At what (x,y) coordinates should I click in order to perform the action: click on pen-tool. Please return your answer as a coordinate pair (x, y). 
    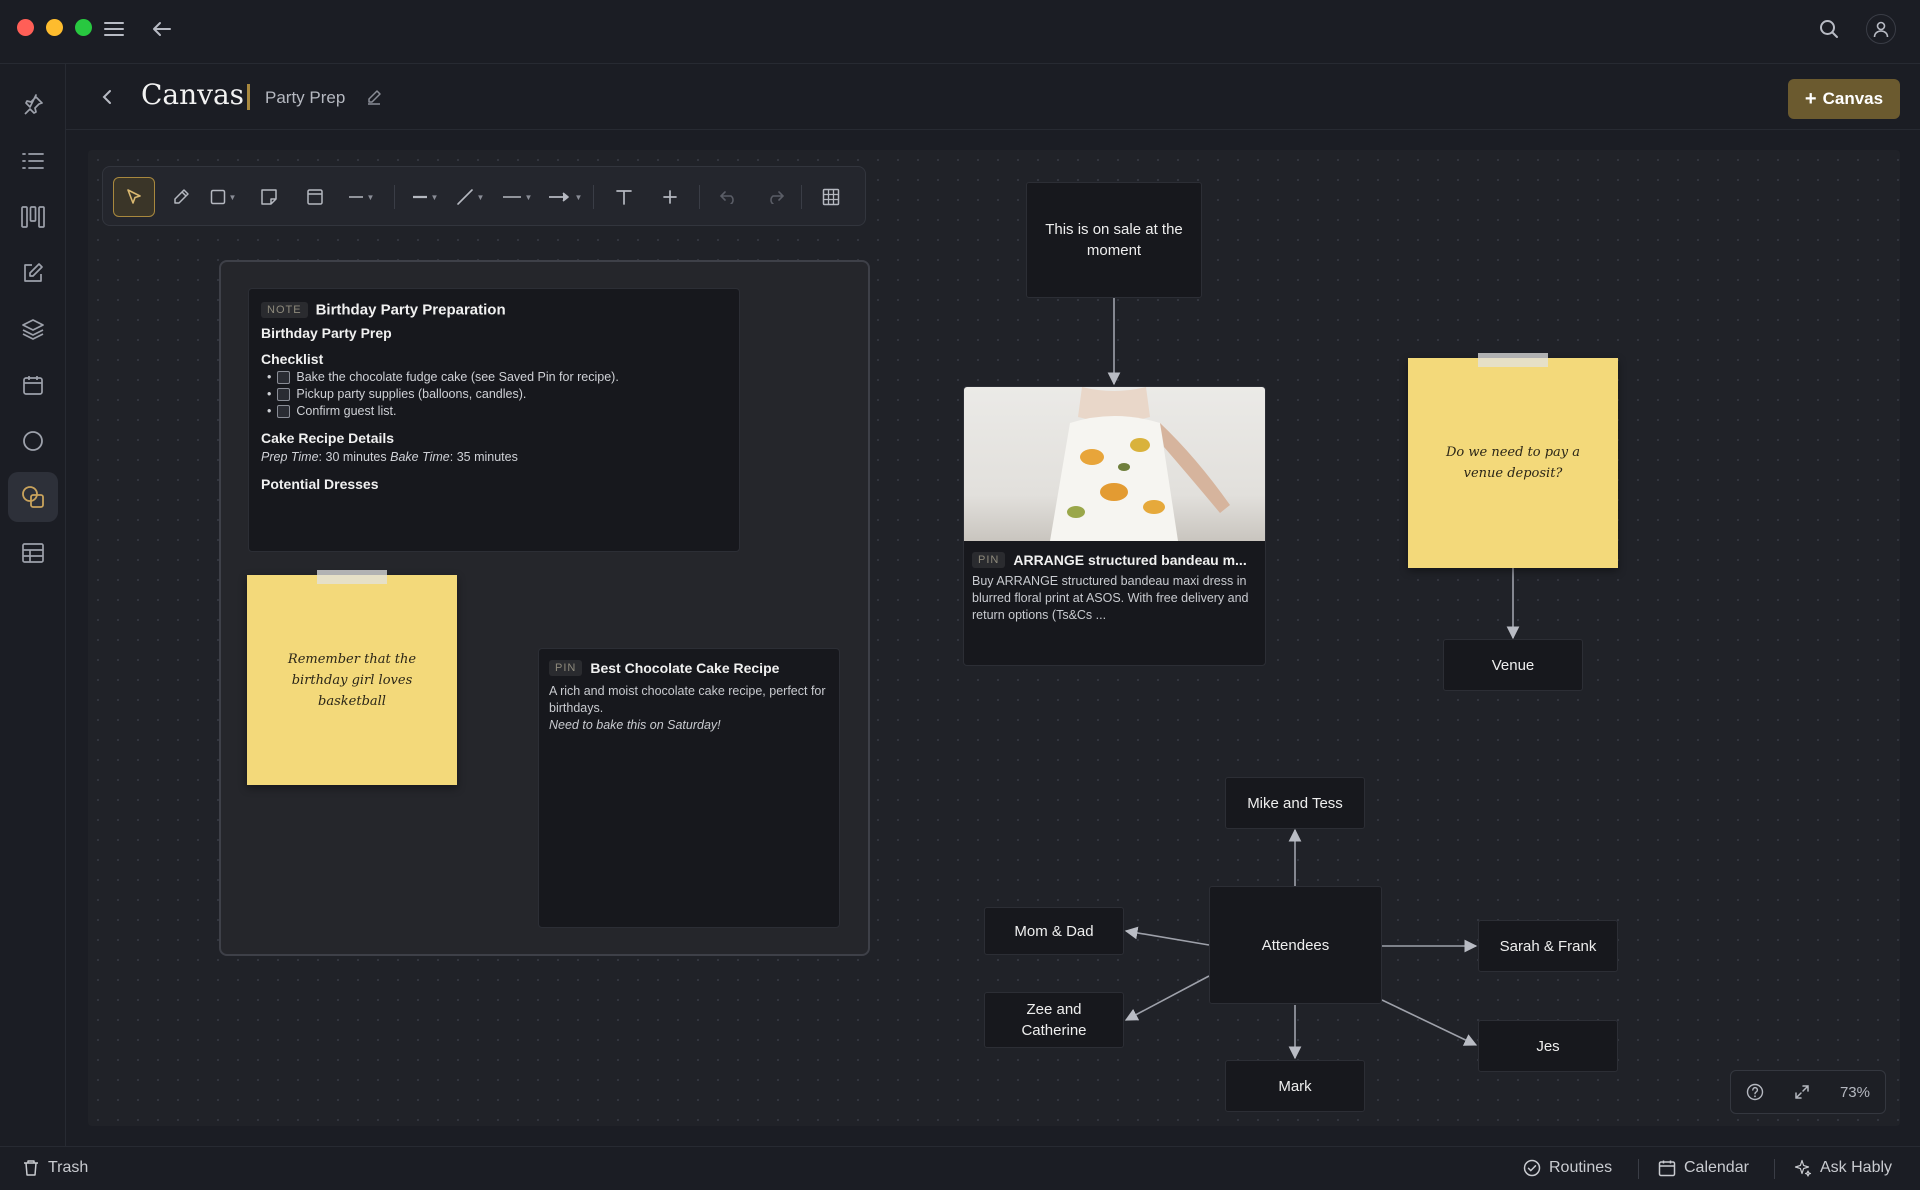
    Looking at the image, I should click on (181, 197).